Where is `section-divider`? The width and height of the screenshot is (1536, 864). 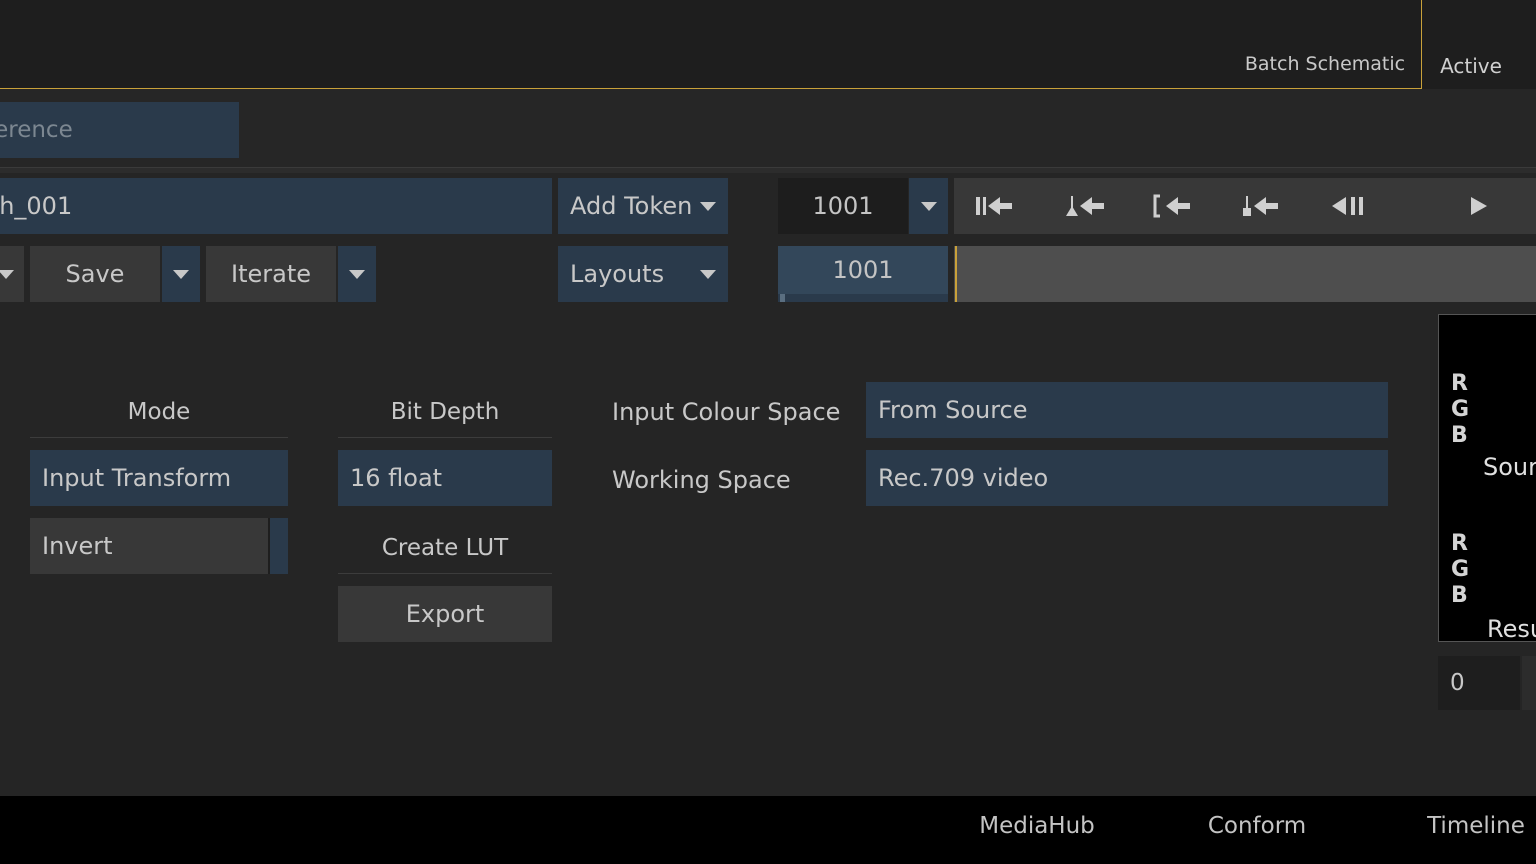 section-divider is located at coordinates (768, 170).